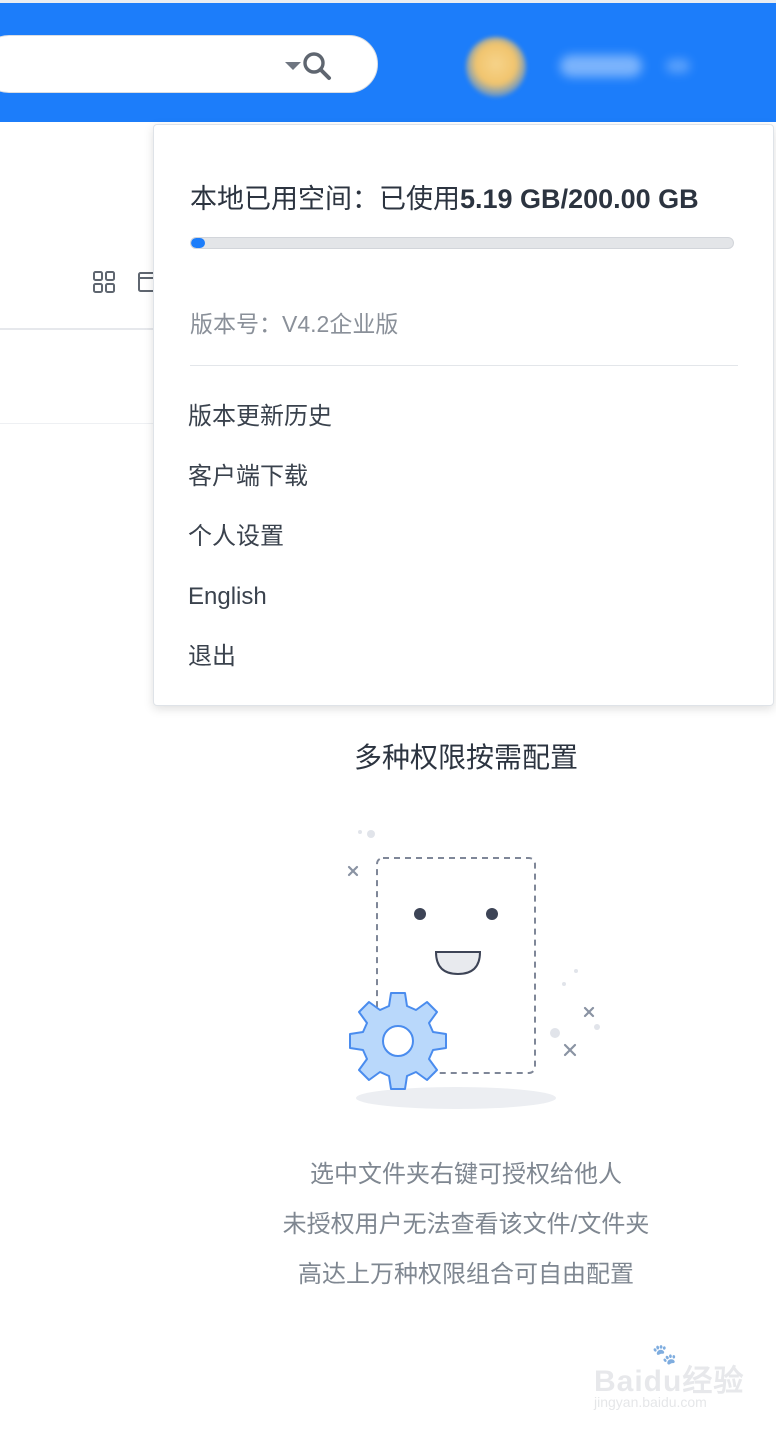 Image resolution: width=776 pixels, height=1431 pixels. Describe the element at coordinates (466, 1174) in the screenshot. I see `empty-state-line-1: 选中文件夹右键可授权给他人` at that location.